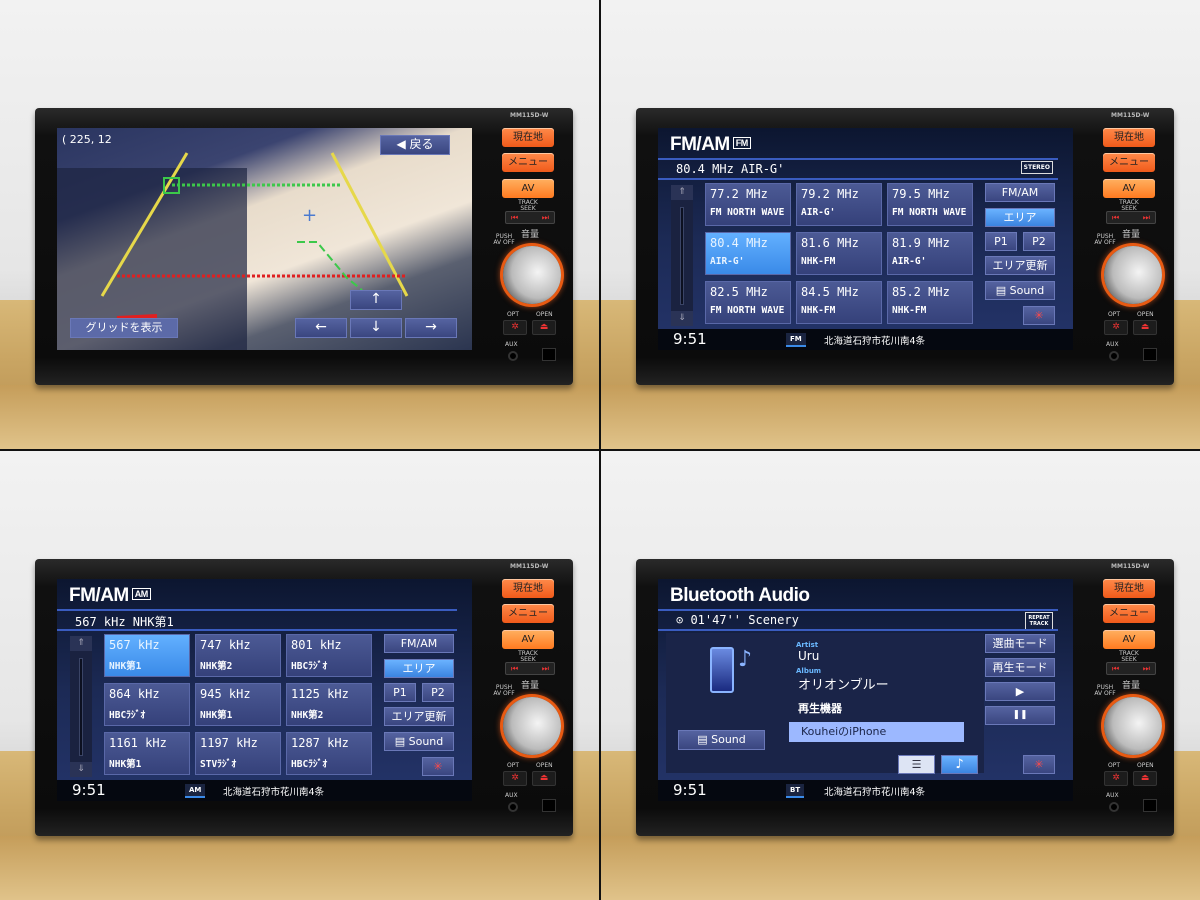  I want to click on band-badge: FM, so click(741, 143).